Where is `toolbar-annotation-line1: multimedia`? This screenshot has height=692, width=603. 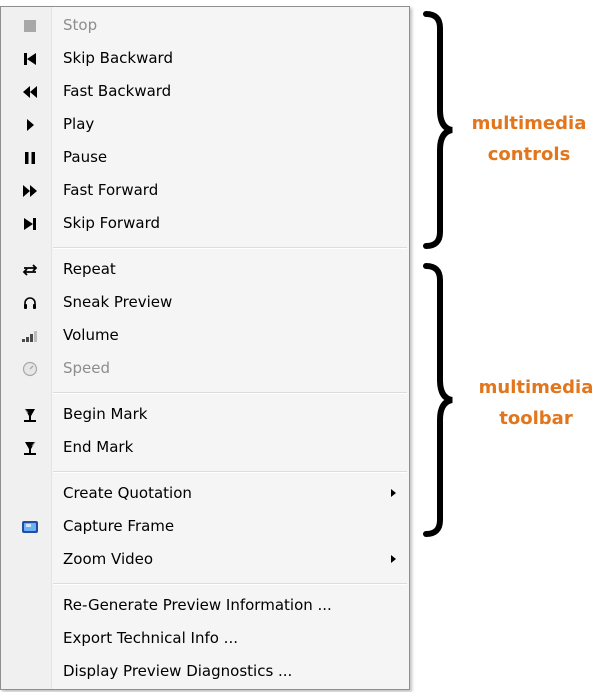
toolbar-annotation-line1: multimedia is located at coordinates (536, 387).